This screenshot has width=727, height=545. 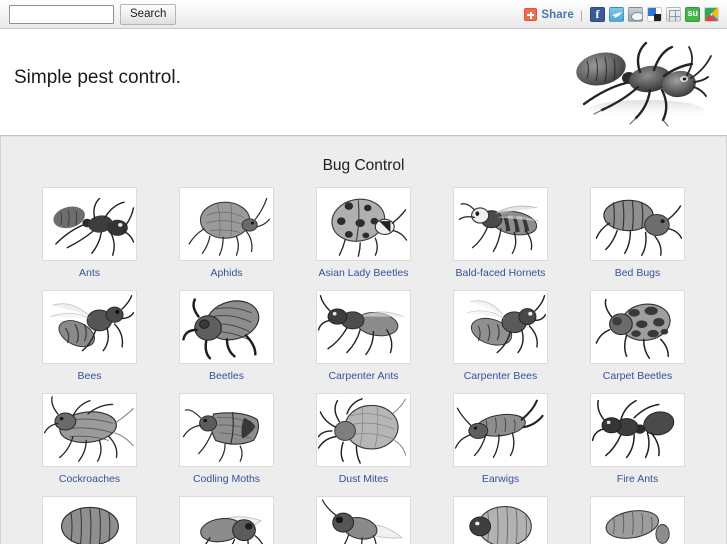 I want to click on bug-label: Bed Bugs, so click(x=637, y=273).